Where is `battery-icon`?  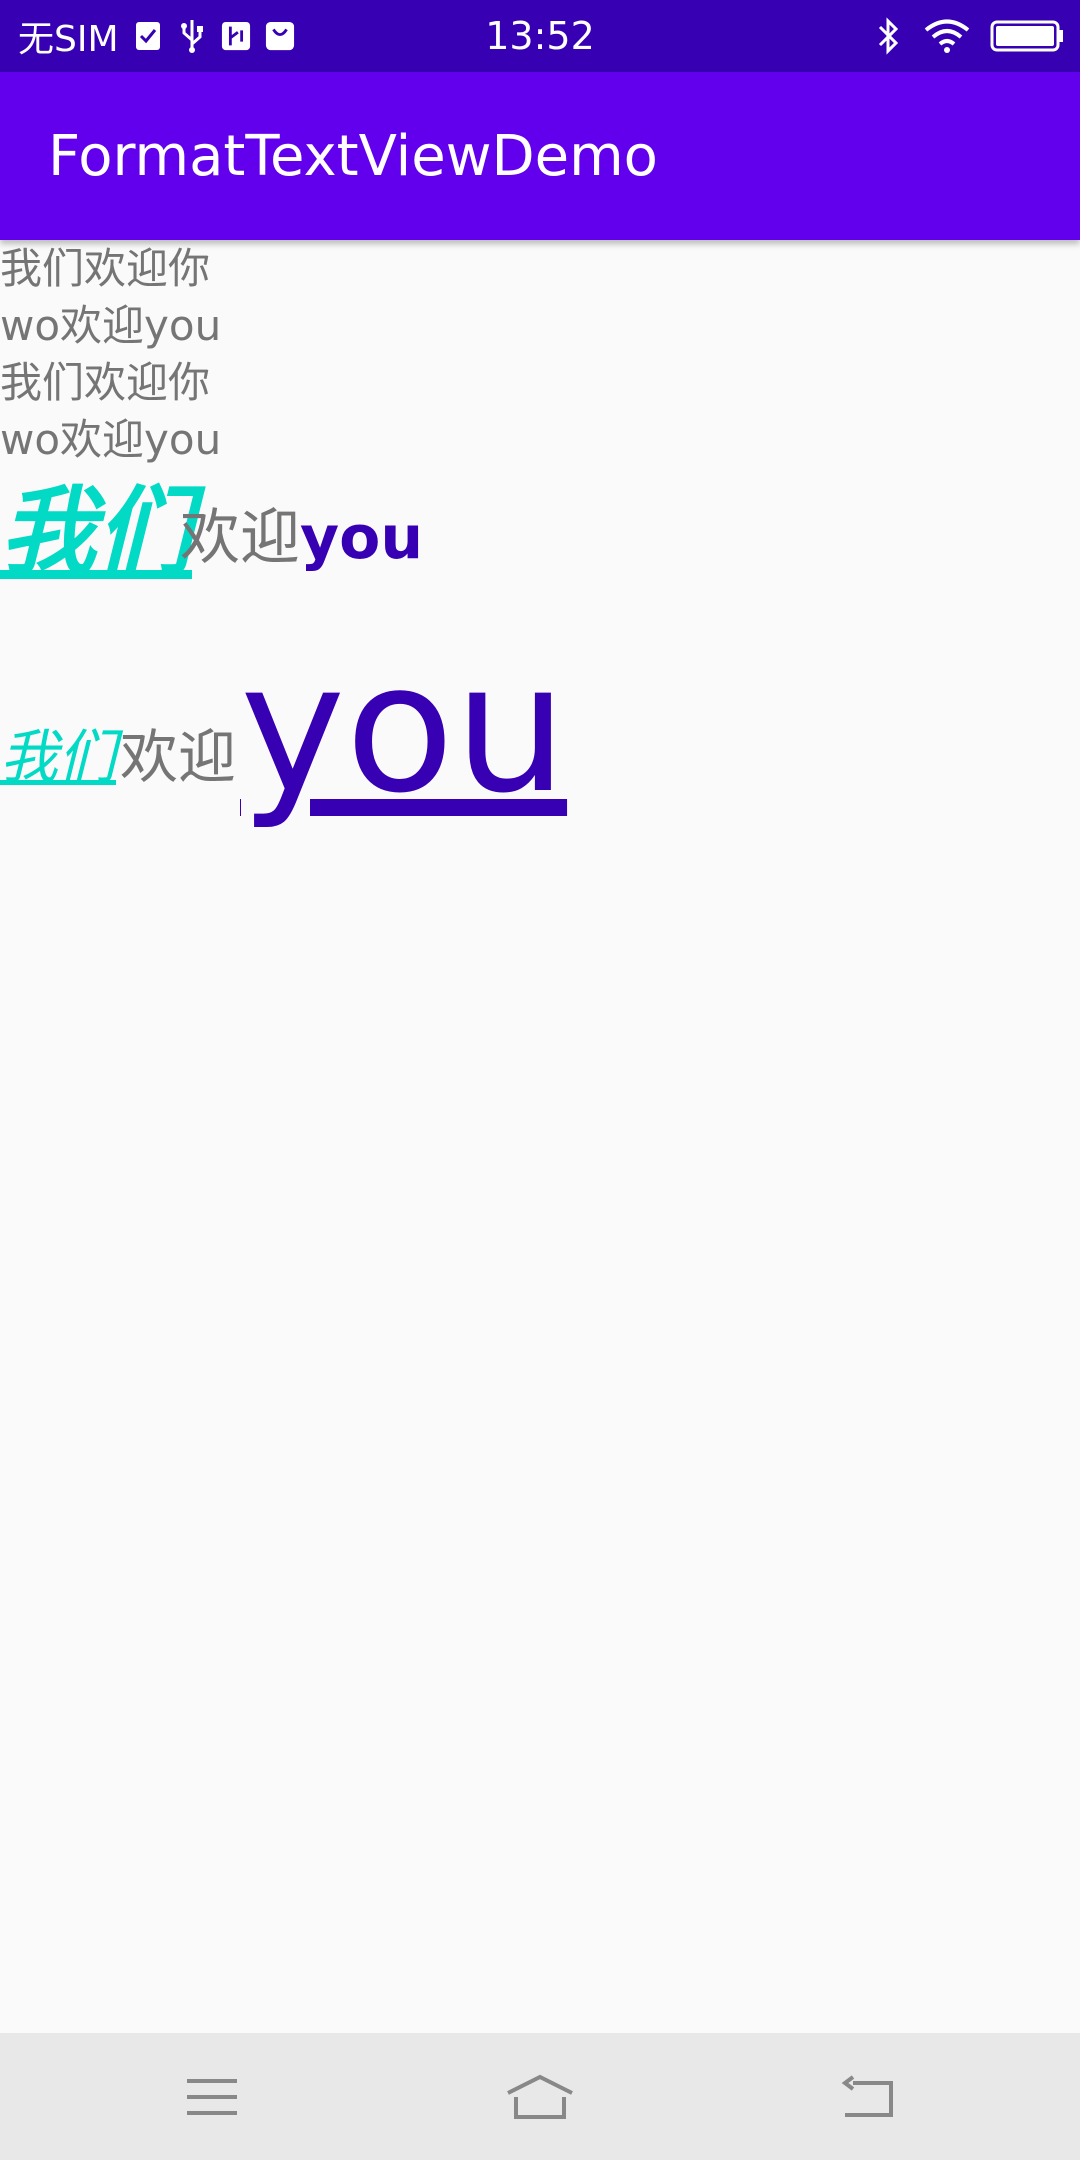
battery-icon is located at coordinates (1027, 36).